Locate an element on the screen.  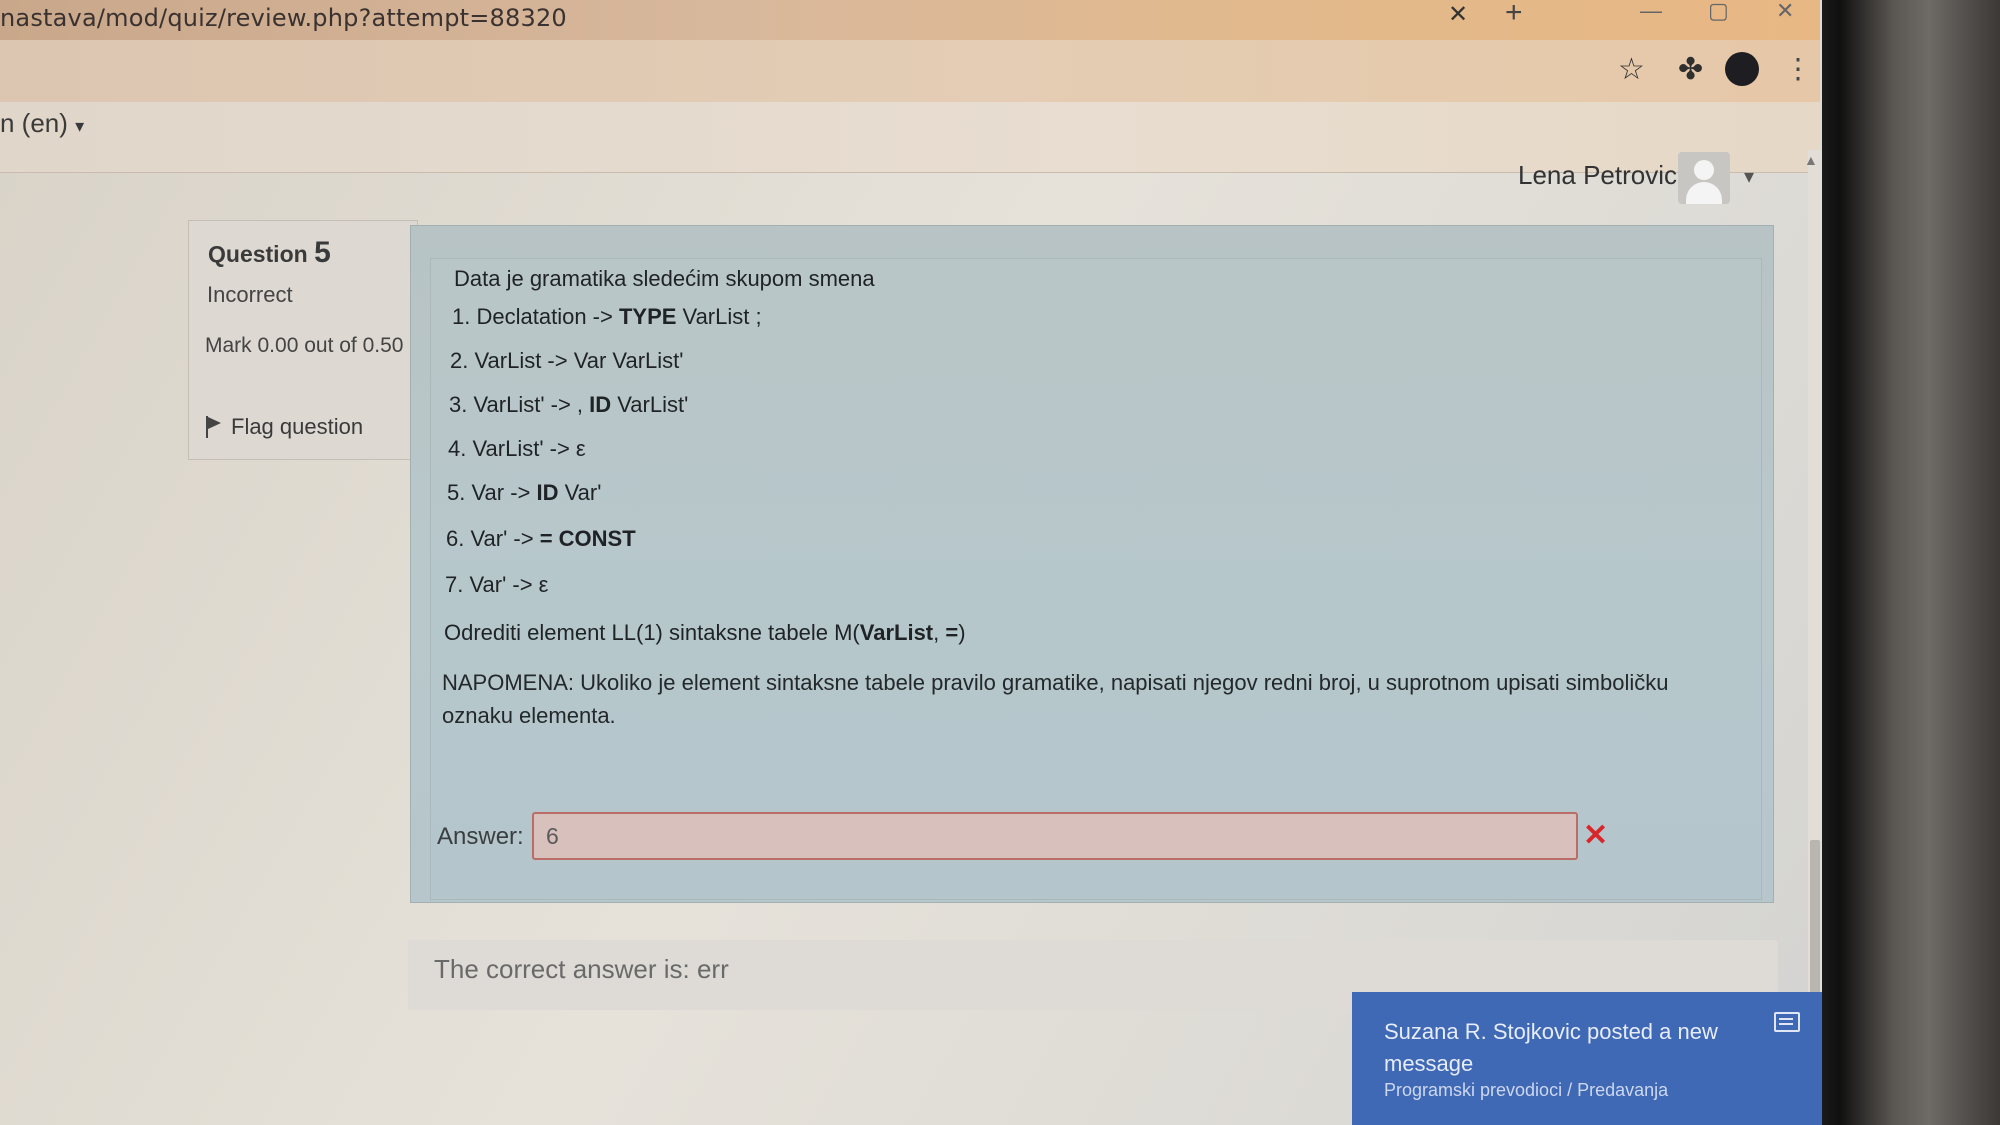
question-mark: Mark 0.00 out of 0.50 is located at coordinates (304, 345).